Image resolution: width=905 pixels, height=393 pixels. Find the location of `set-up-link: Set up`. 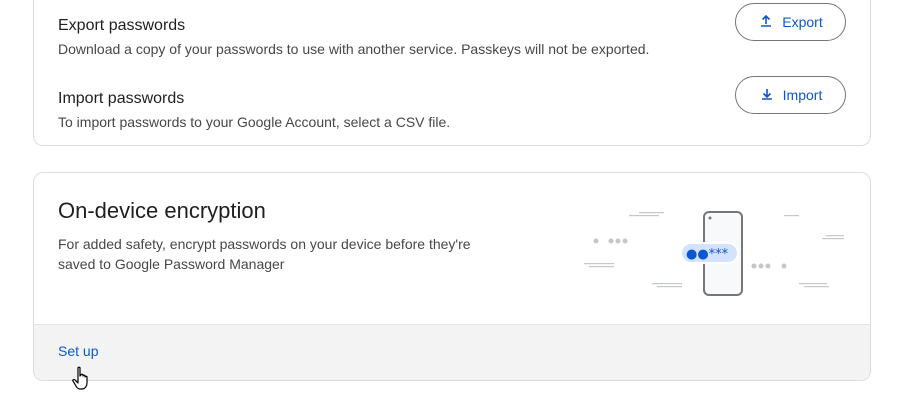

set-up-link: Set up is located at coordinates (78, 351).